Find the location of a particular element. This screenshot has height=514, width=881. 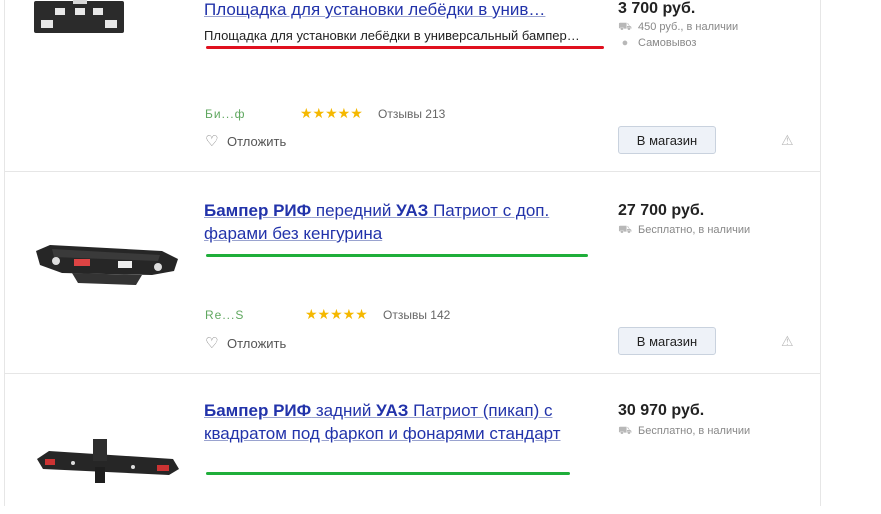

product-price: 30 970 руб. is located at coordinates (661, 410).